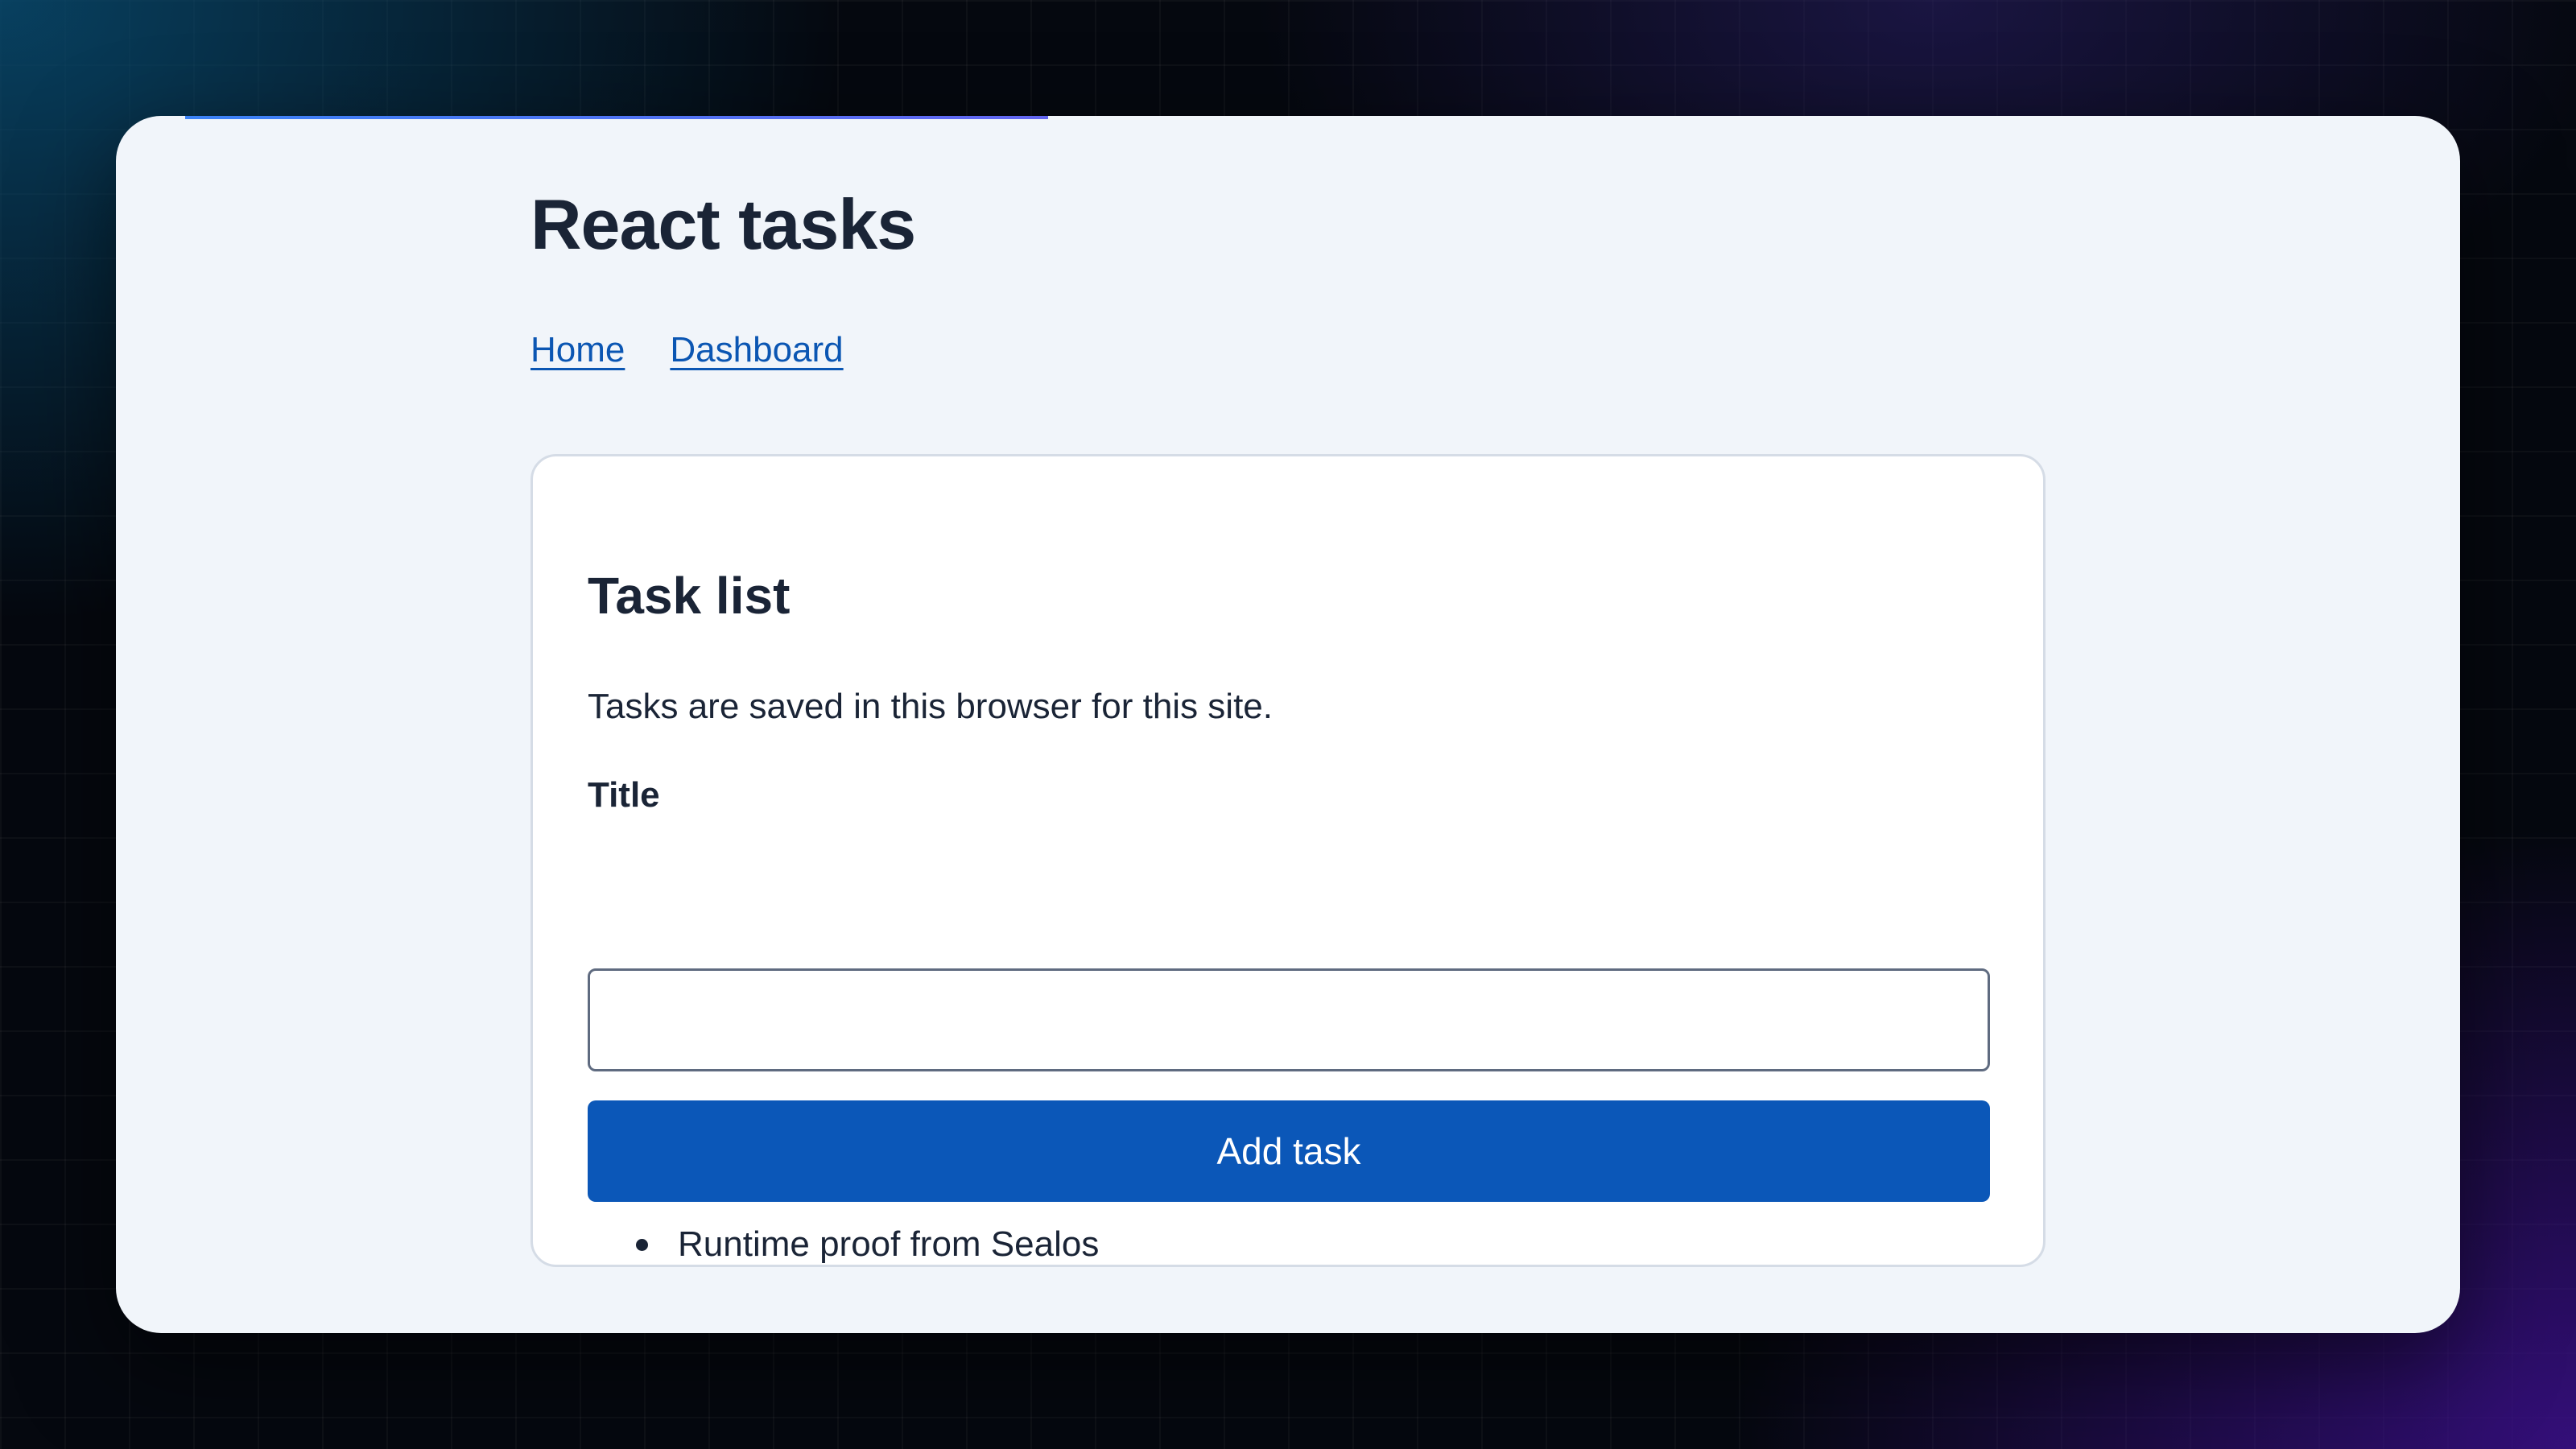 The width and height of the screenshot is (2576, 1449). I want to click on nav-link-dashboard: Dashboard, so click(756, 350).